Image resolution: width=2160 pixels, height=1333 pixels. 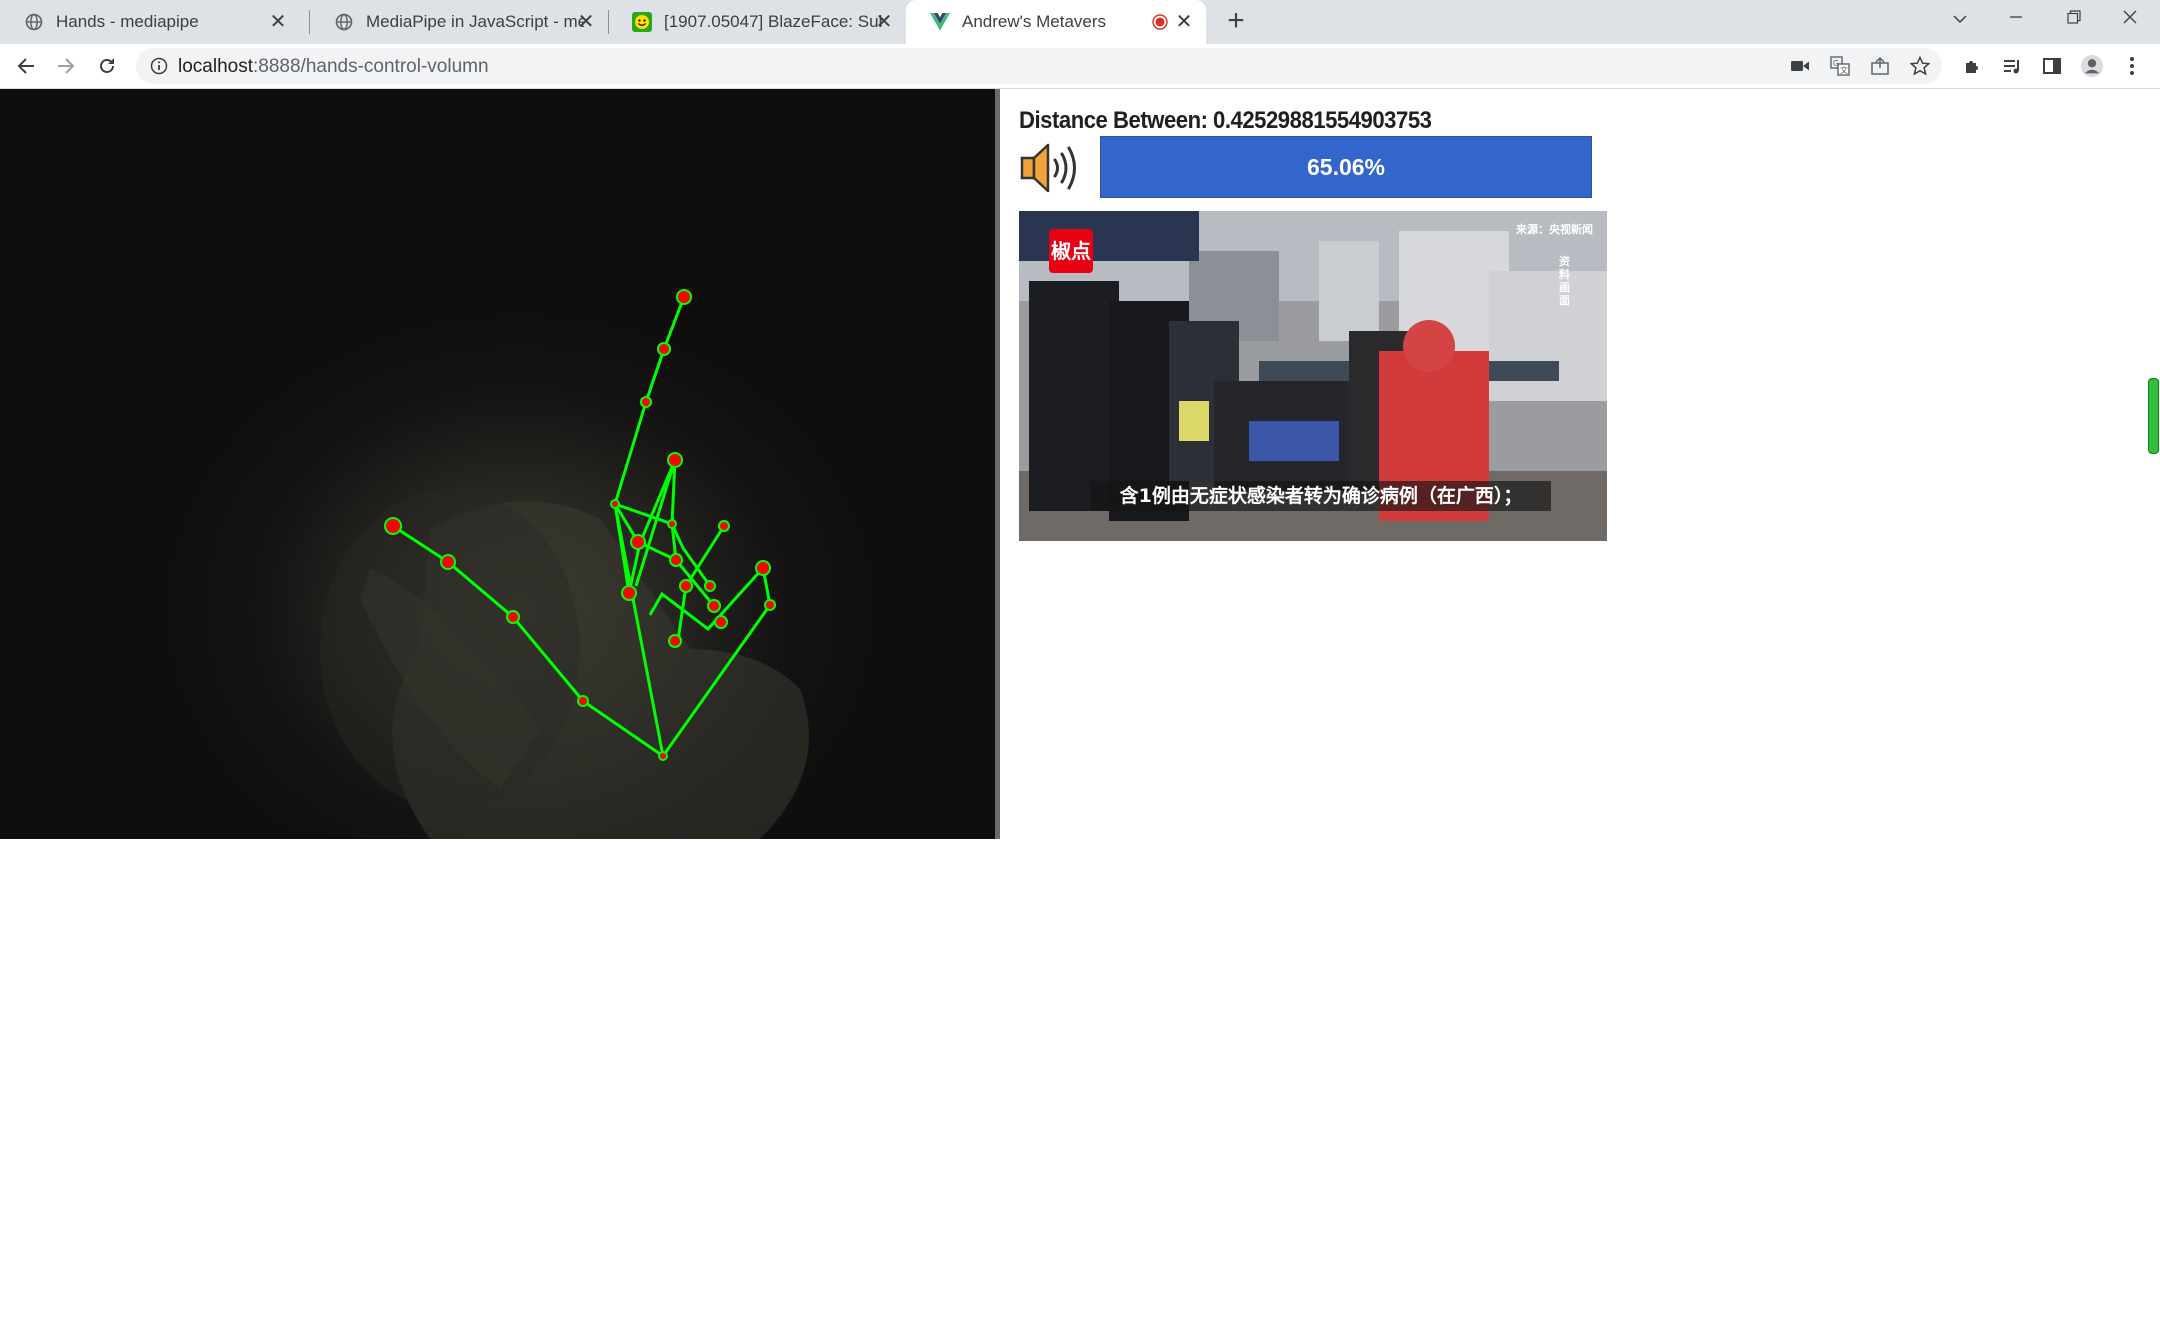 I want to click on translate-icon: G文, so click(x=1840, y=66).